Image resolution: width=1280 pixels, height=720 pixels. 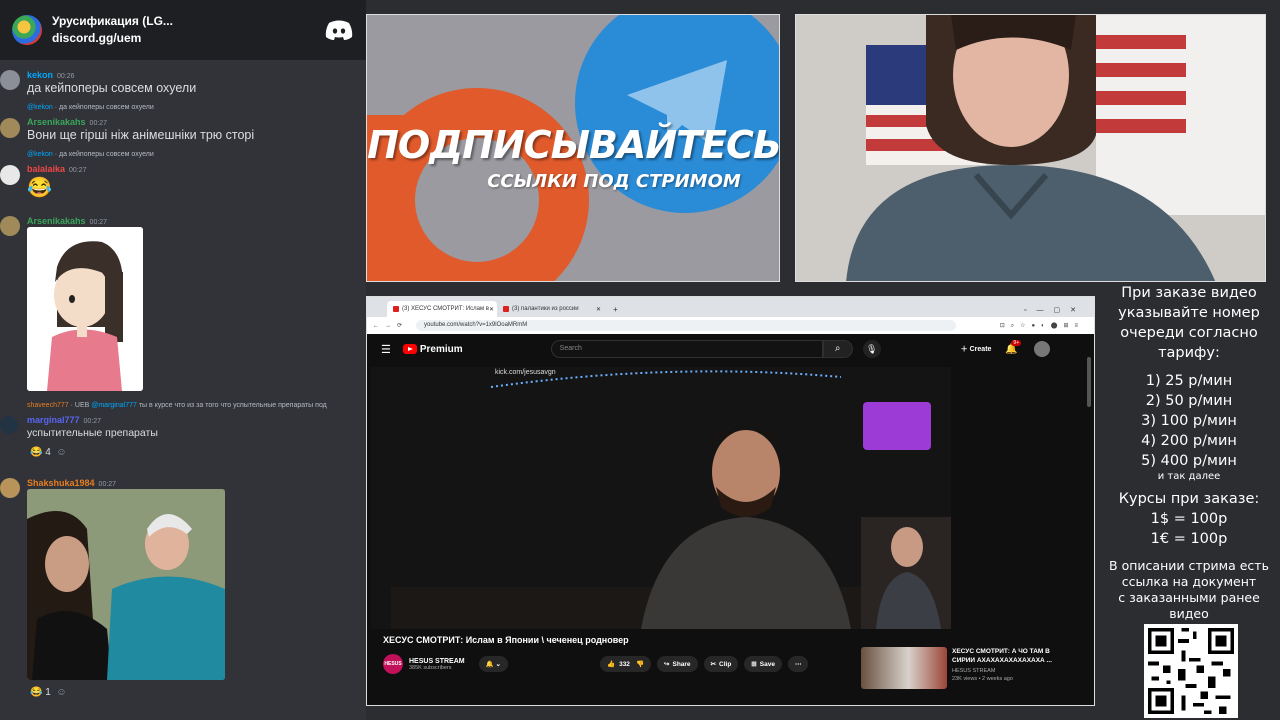 What do you see at coordinates (871, 349) in the screenshot?
I see `microphone-icon: 🎙` at bounding box center [871, 349].